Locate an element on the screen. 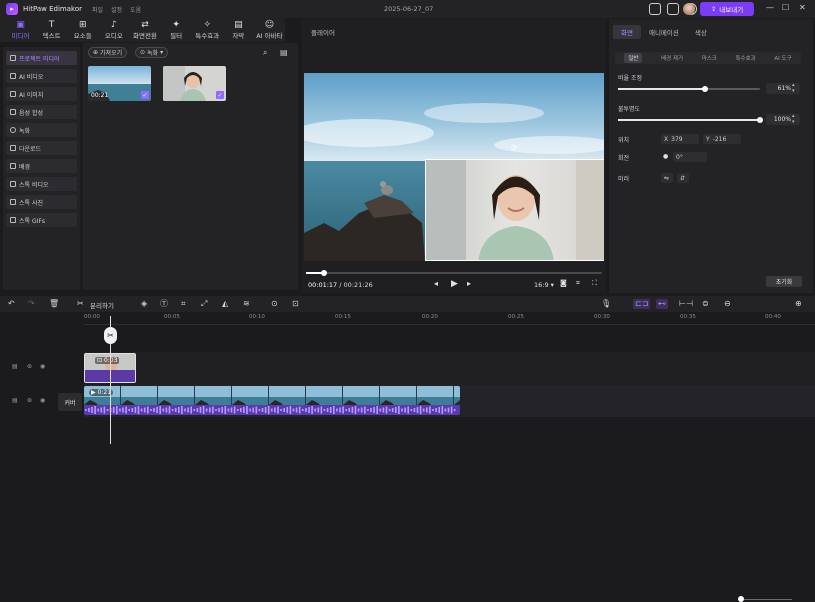  link-icon: ⊷ is located at coordinates (662, 304).